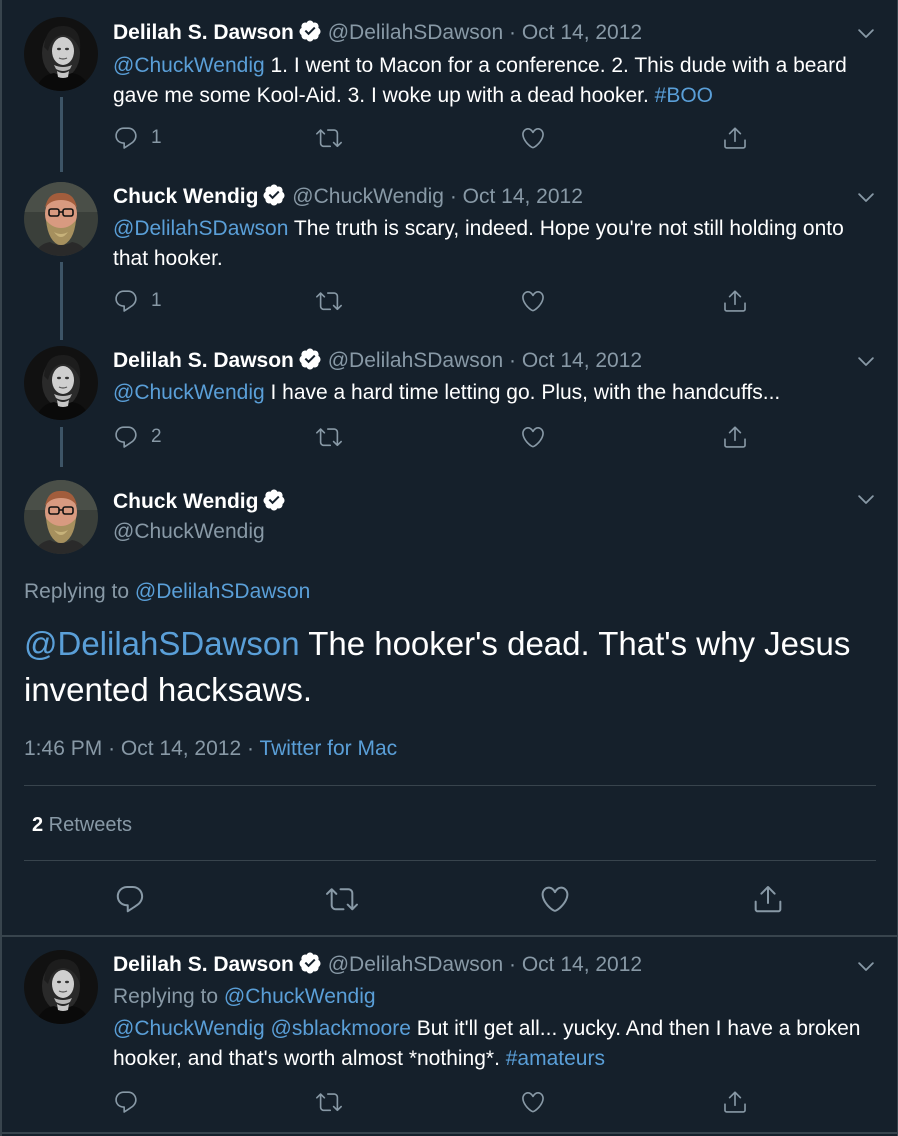  I want to click on tweet-time: 1:46 PM, so click(63, 748).